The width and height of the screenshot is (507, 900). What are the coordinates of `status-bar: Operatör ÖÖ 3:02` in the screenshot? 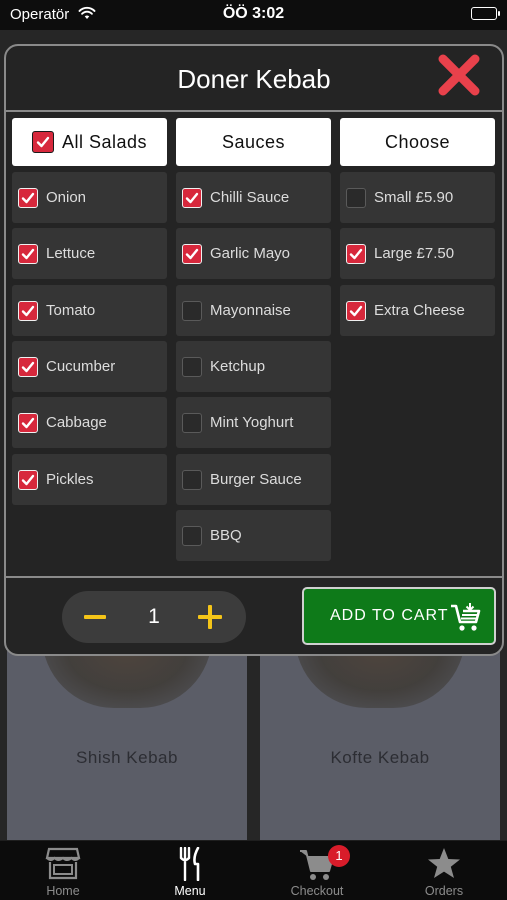 It's located at (253, 15).